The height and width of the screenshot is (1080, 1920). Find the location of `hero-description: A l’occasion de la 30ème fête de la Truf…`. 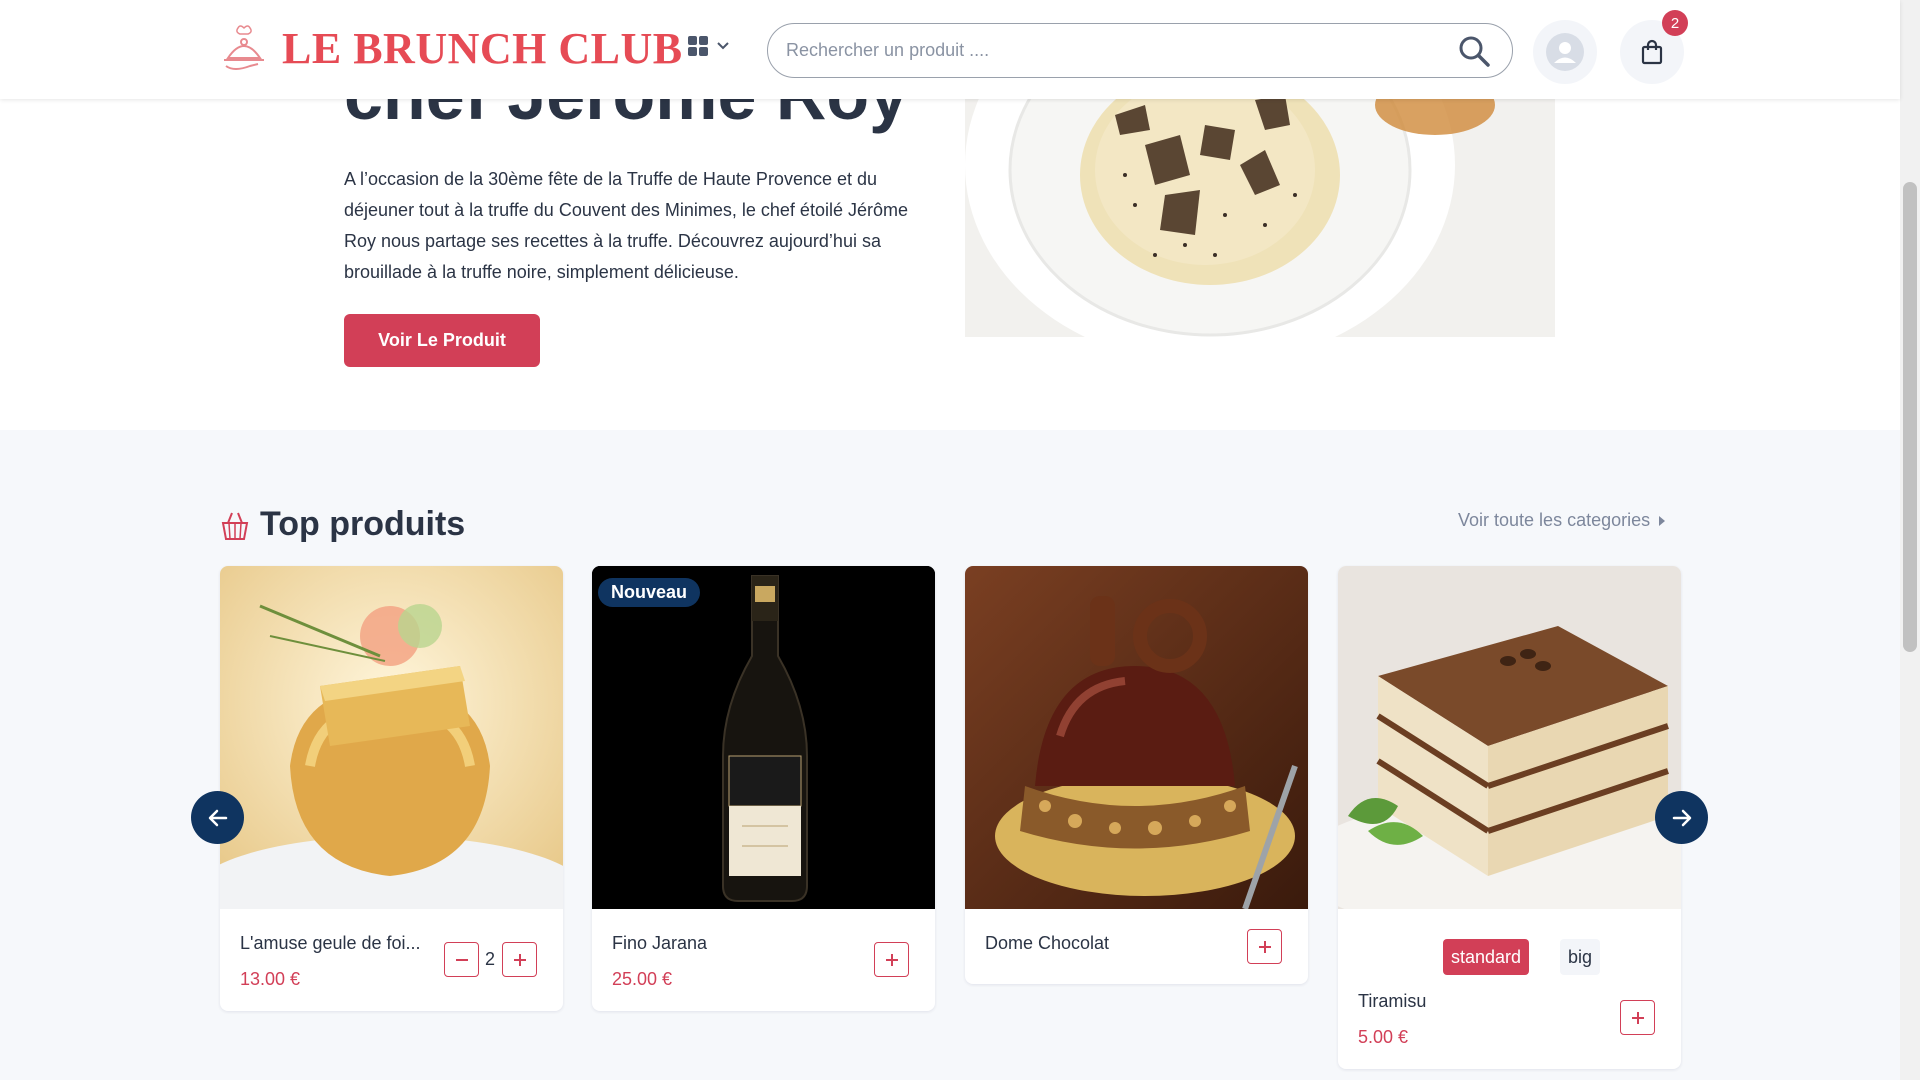

hero-description: A l’occasion de la 30ème fête de la Truf… is located at coordinates (626, 225).